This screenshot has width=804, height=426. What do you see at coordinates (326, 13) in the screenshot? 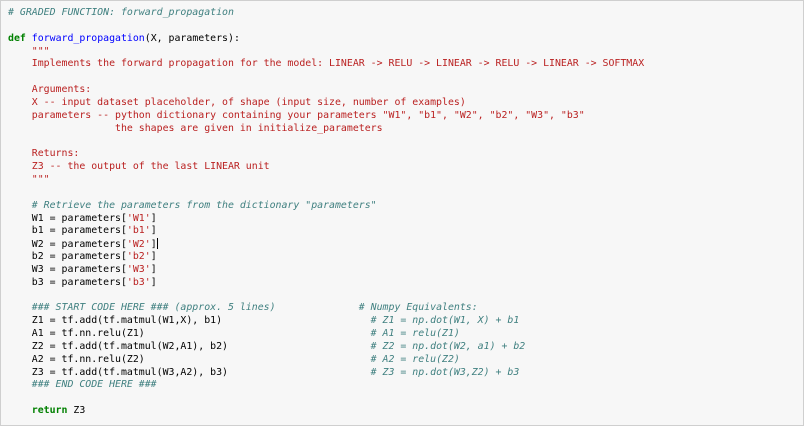
I see `code-line: # GRADED FUNCTION: forward_propagation` at bounding box center [326, 13].